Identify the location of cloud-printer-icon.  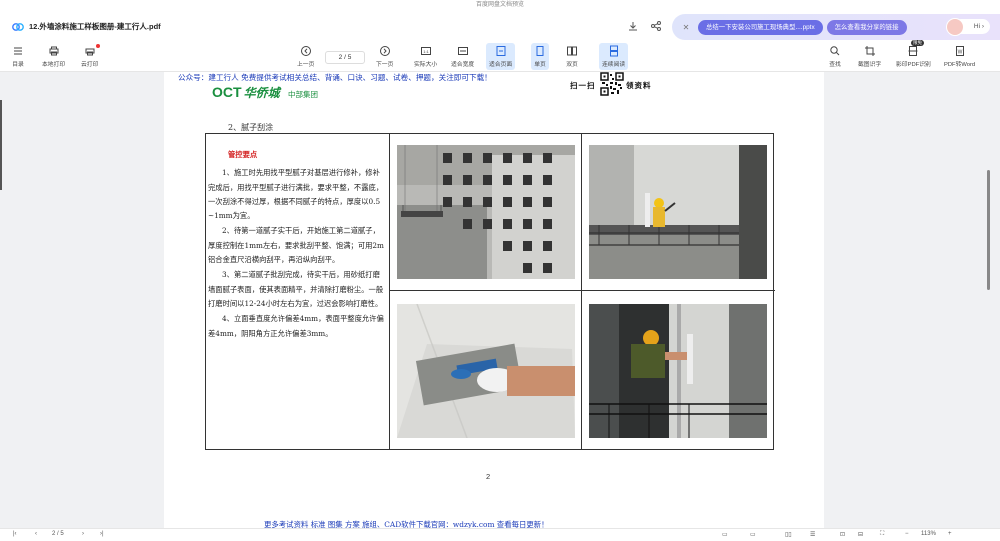
(90, 52).